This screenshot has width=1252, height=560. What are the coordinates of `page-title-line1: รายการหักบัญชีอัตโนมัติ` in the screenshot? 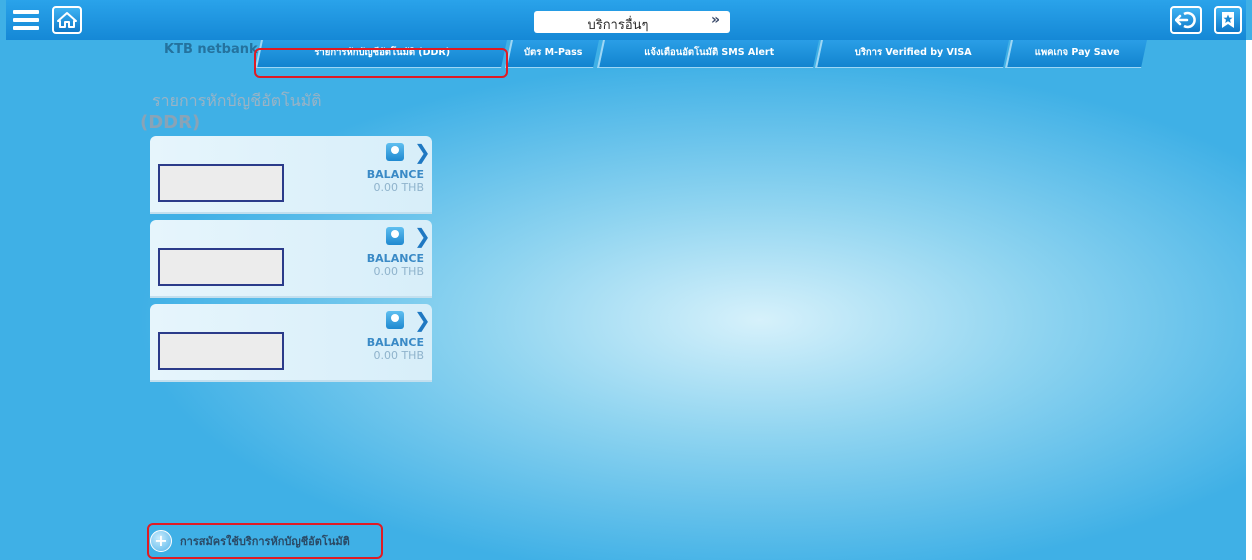 It's located at (237, 100).